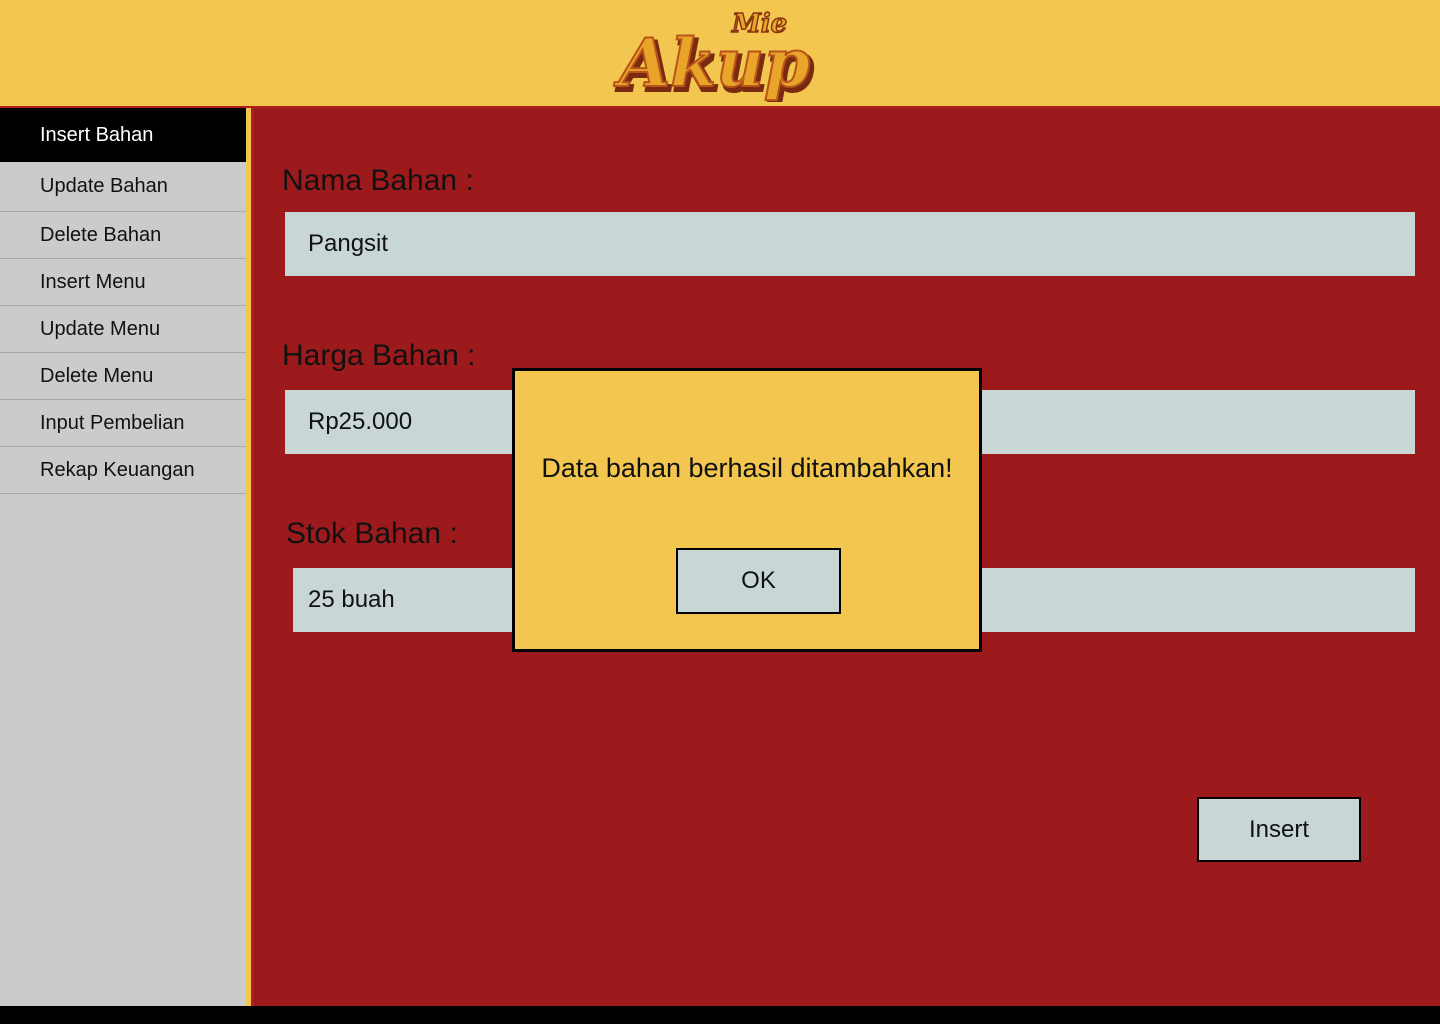  I want to click on stok-bahan-value: 25 buah, so click(351, 599).